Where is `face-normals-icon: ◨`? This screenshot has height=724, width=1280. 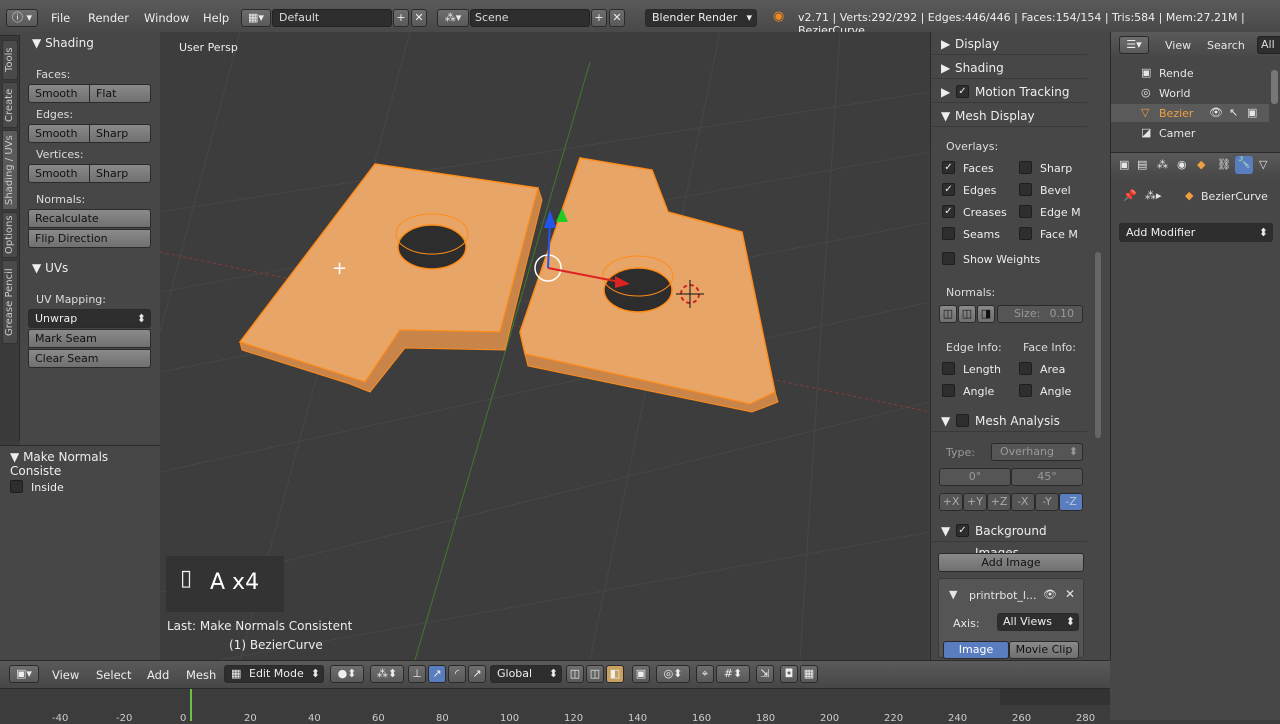 face-normals-icon: ◨ is located at coordinates (986, 314).